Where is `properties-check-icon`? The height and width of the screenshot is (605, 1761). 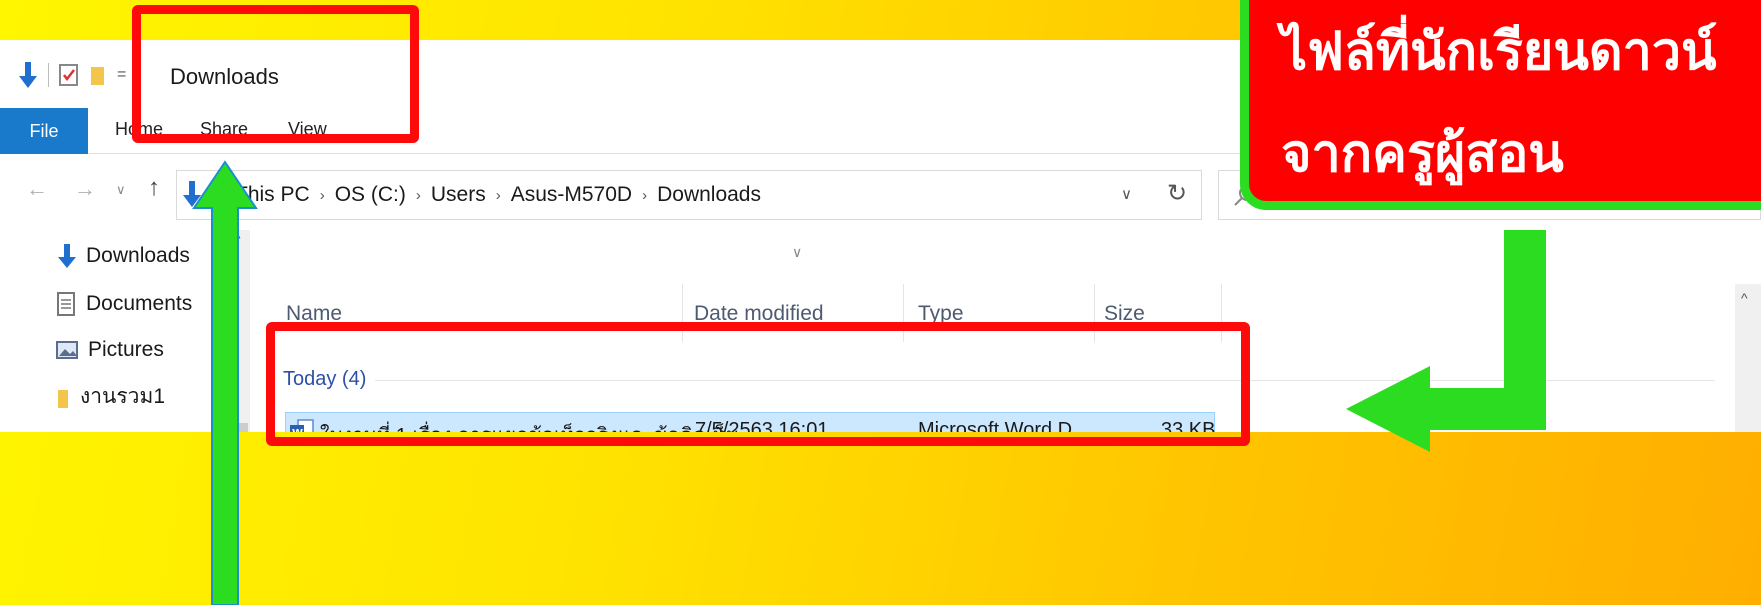 properties-check-icon is located at coordinates (69, 75).